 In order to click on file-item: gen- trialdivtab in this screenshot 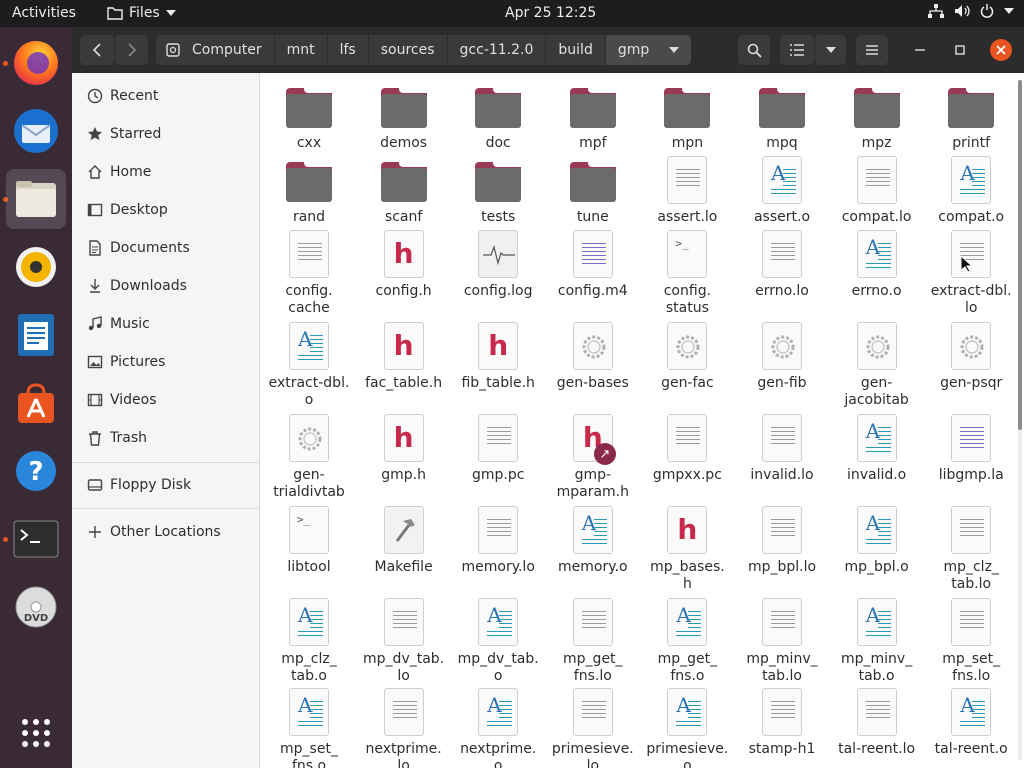, I will do `click(309, 457)`.